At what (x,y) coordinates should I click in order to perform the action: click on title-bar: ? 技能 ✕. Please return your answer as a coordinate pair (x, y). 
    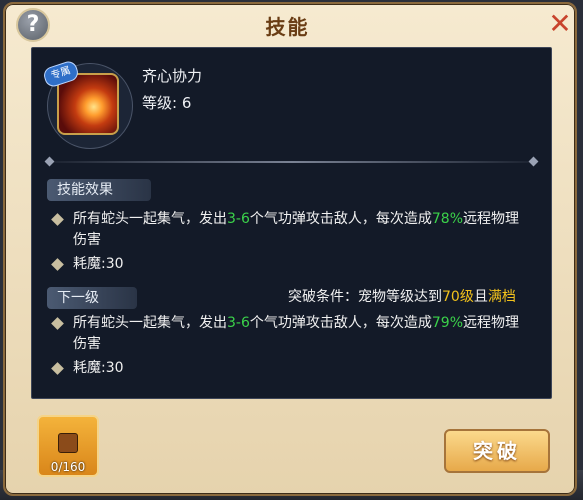
    Looking at the image, I should click on (291, 24).